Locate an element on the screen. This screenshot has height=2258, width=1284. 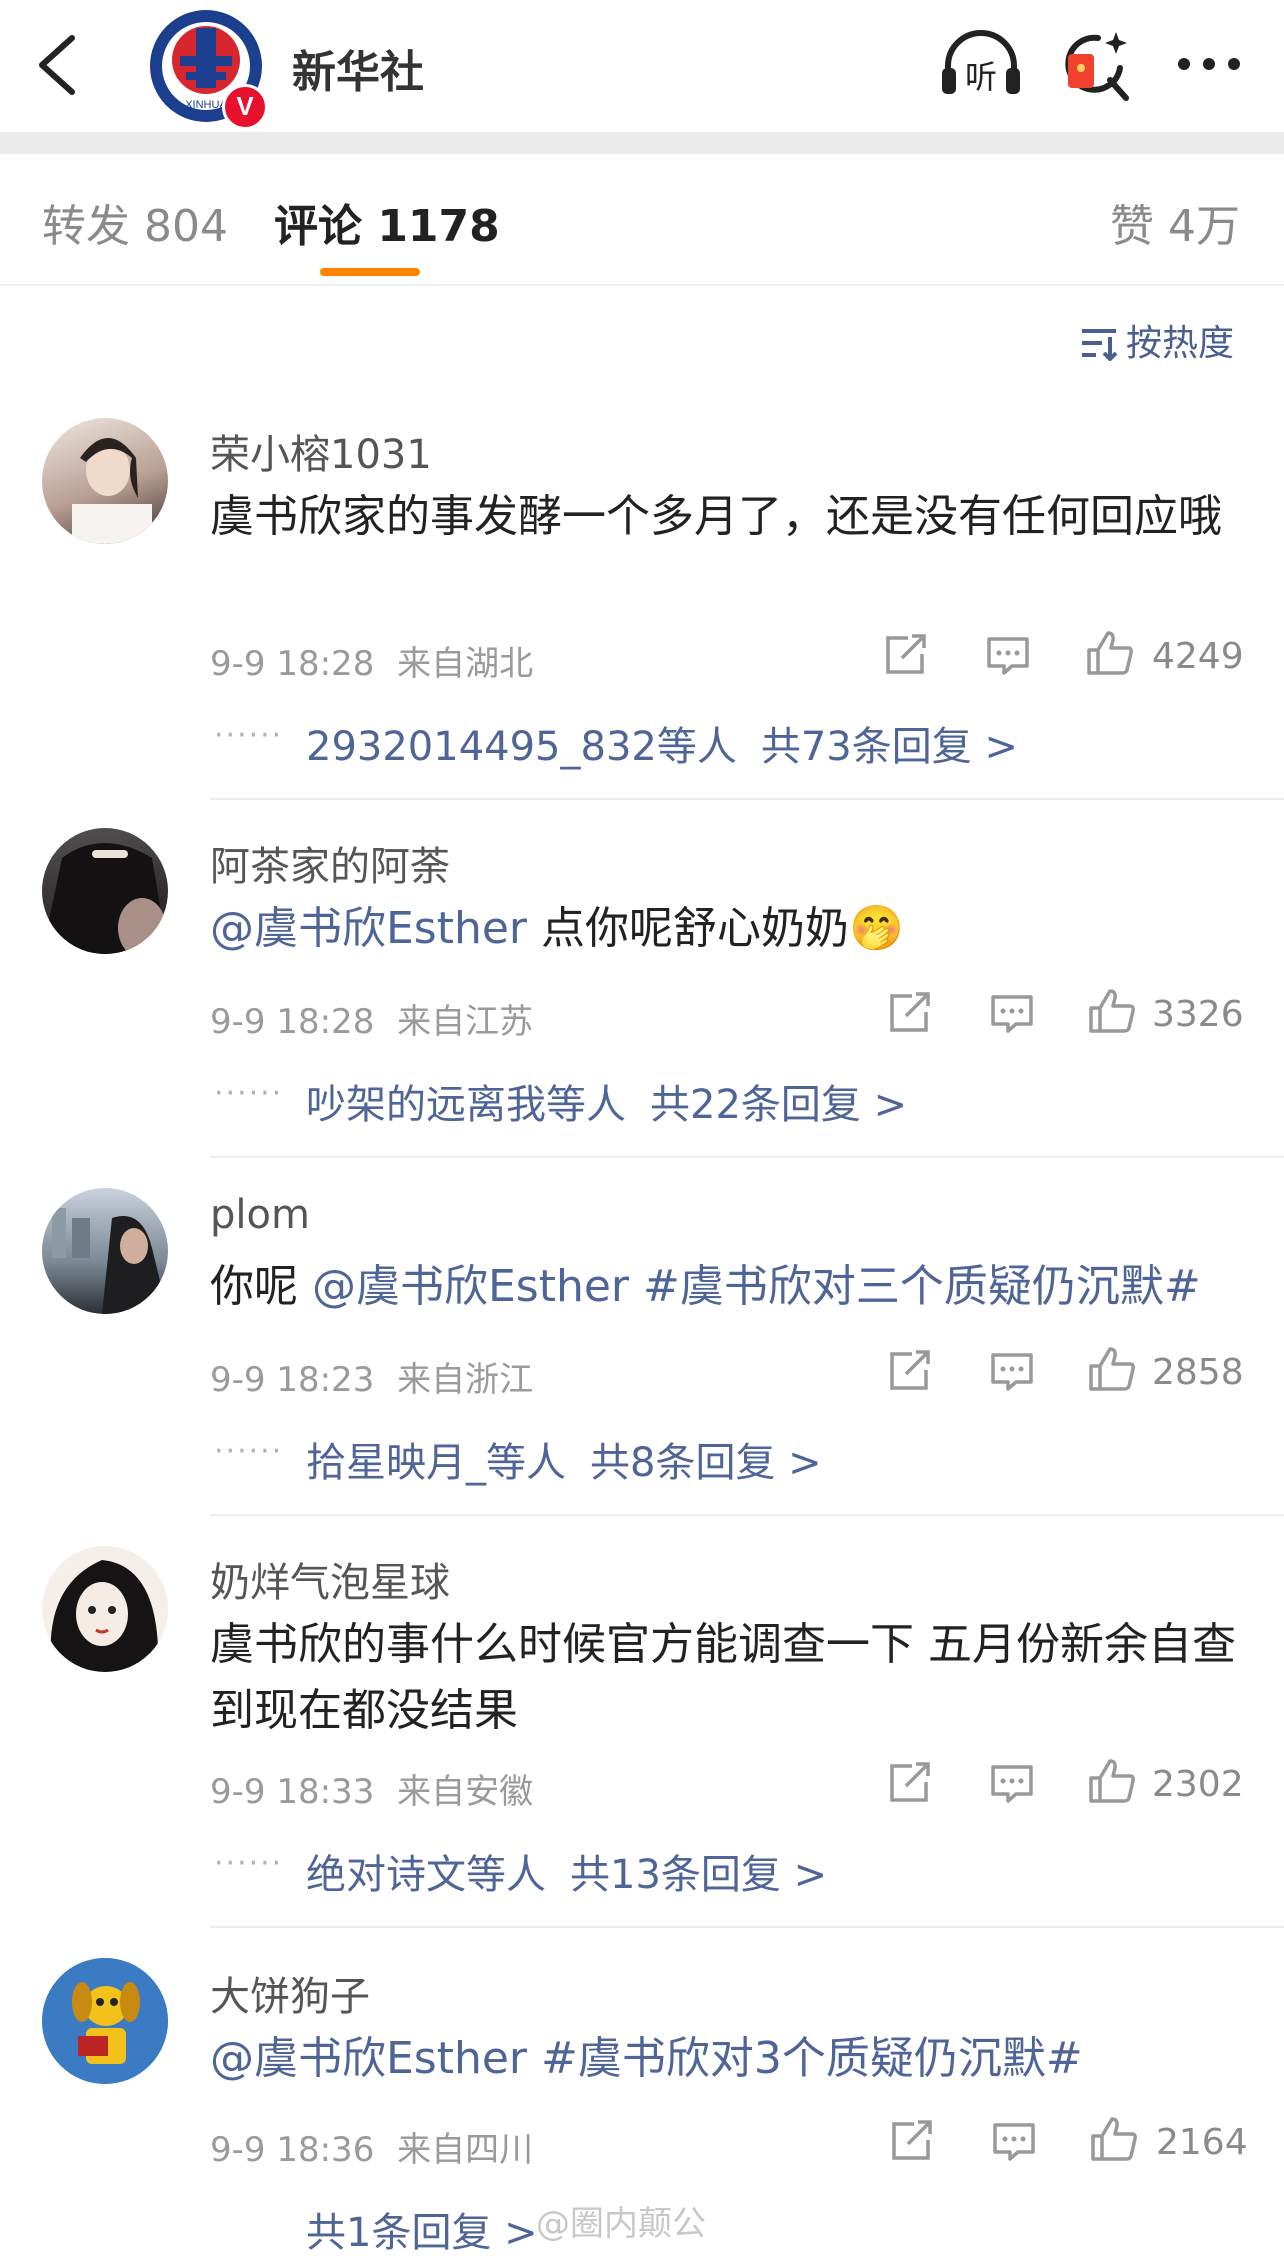
sort-by-popularity: 按热度 is located at coordinates (1157, 340).